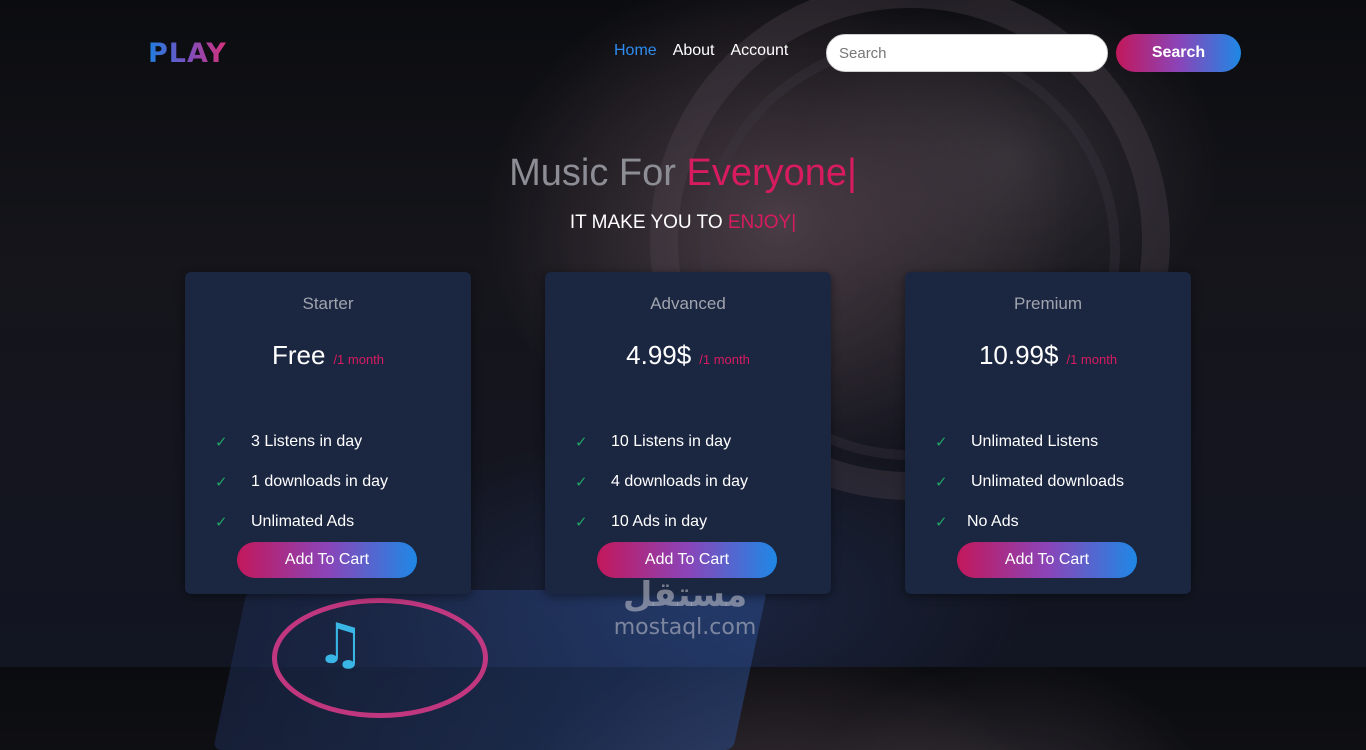 Image resolution: width=1366 pixels, height=750 pixels. What do you see at coordinates (328, 303) in the screenshot?
I see `plan-name: Starter` at bounding box center [328, 303].